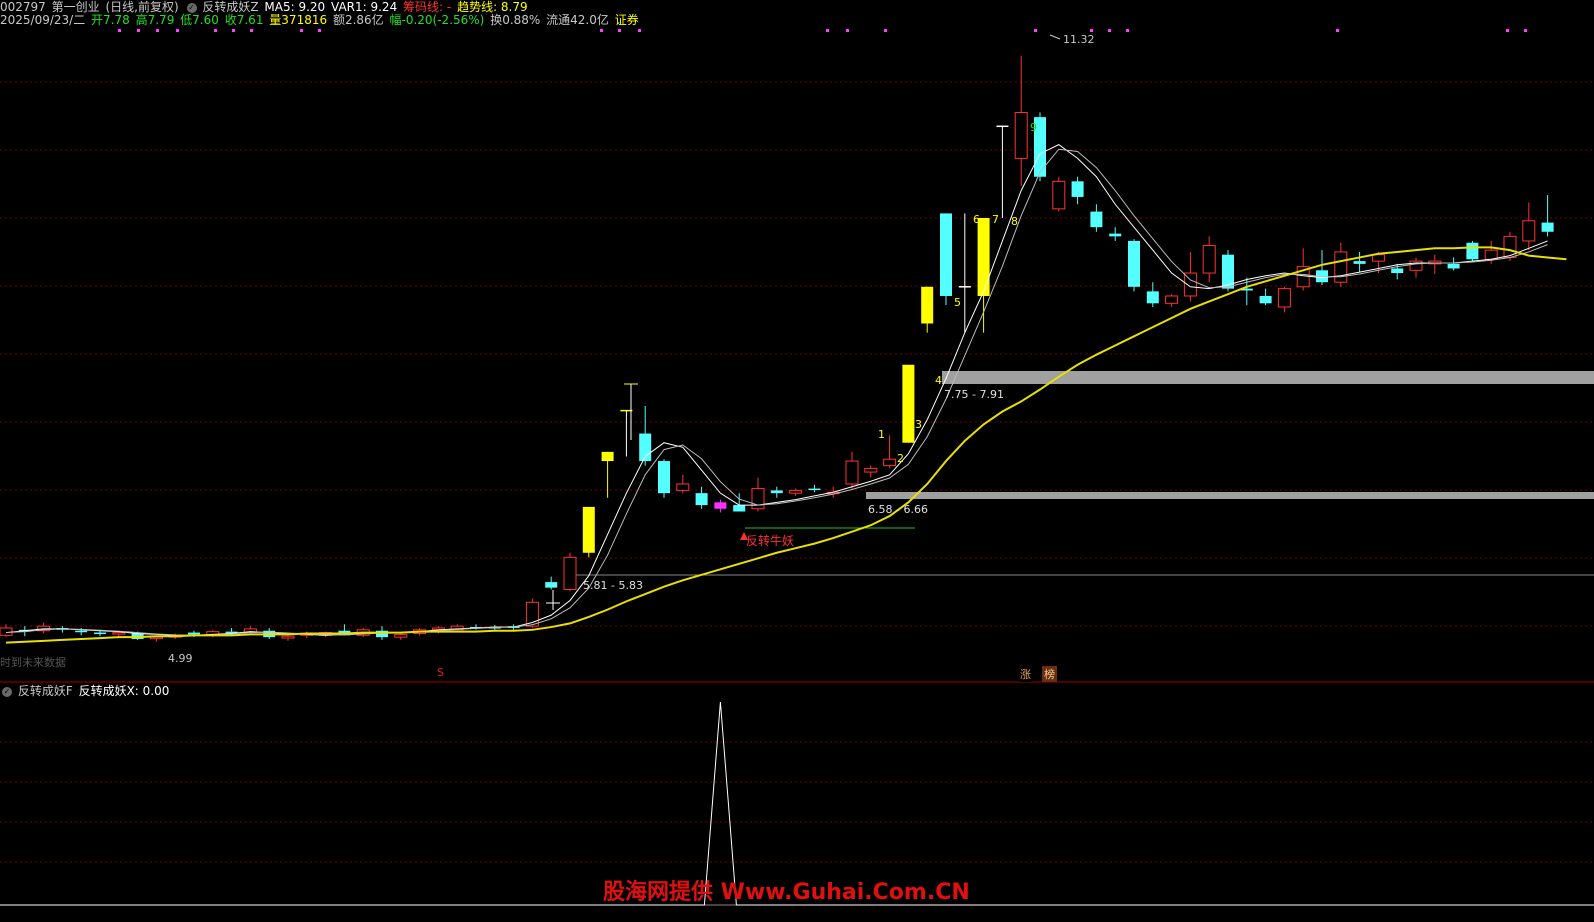 This screenshot has width=1594, height=922. I want to click on signal-label: 反转牛妖, so click(770, 540).